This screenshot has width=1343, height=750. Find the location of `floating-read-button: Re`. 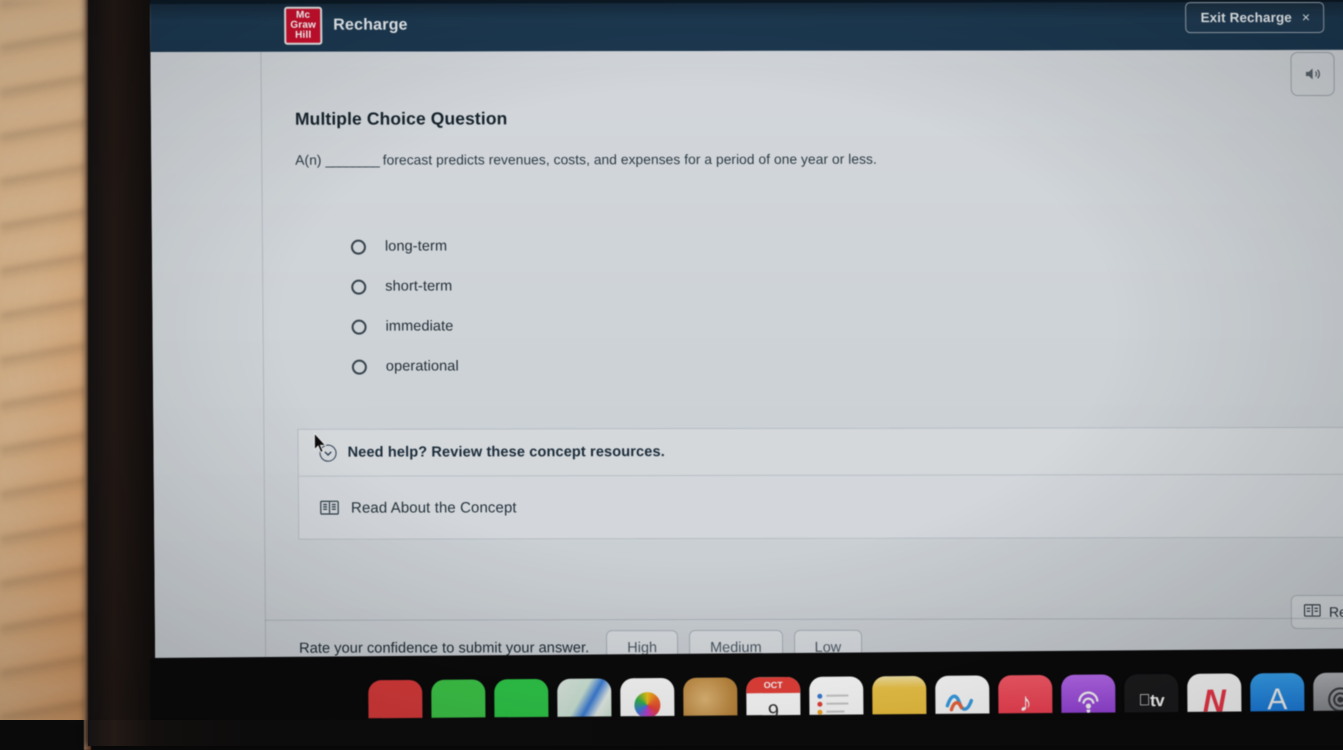

floating-read-button: Re is located at coordinates (1317, 612).